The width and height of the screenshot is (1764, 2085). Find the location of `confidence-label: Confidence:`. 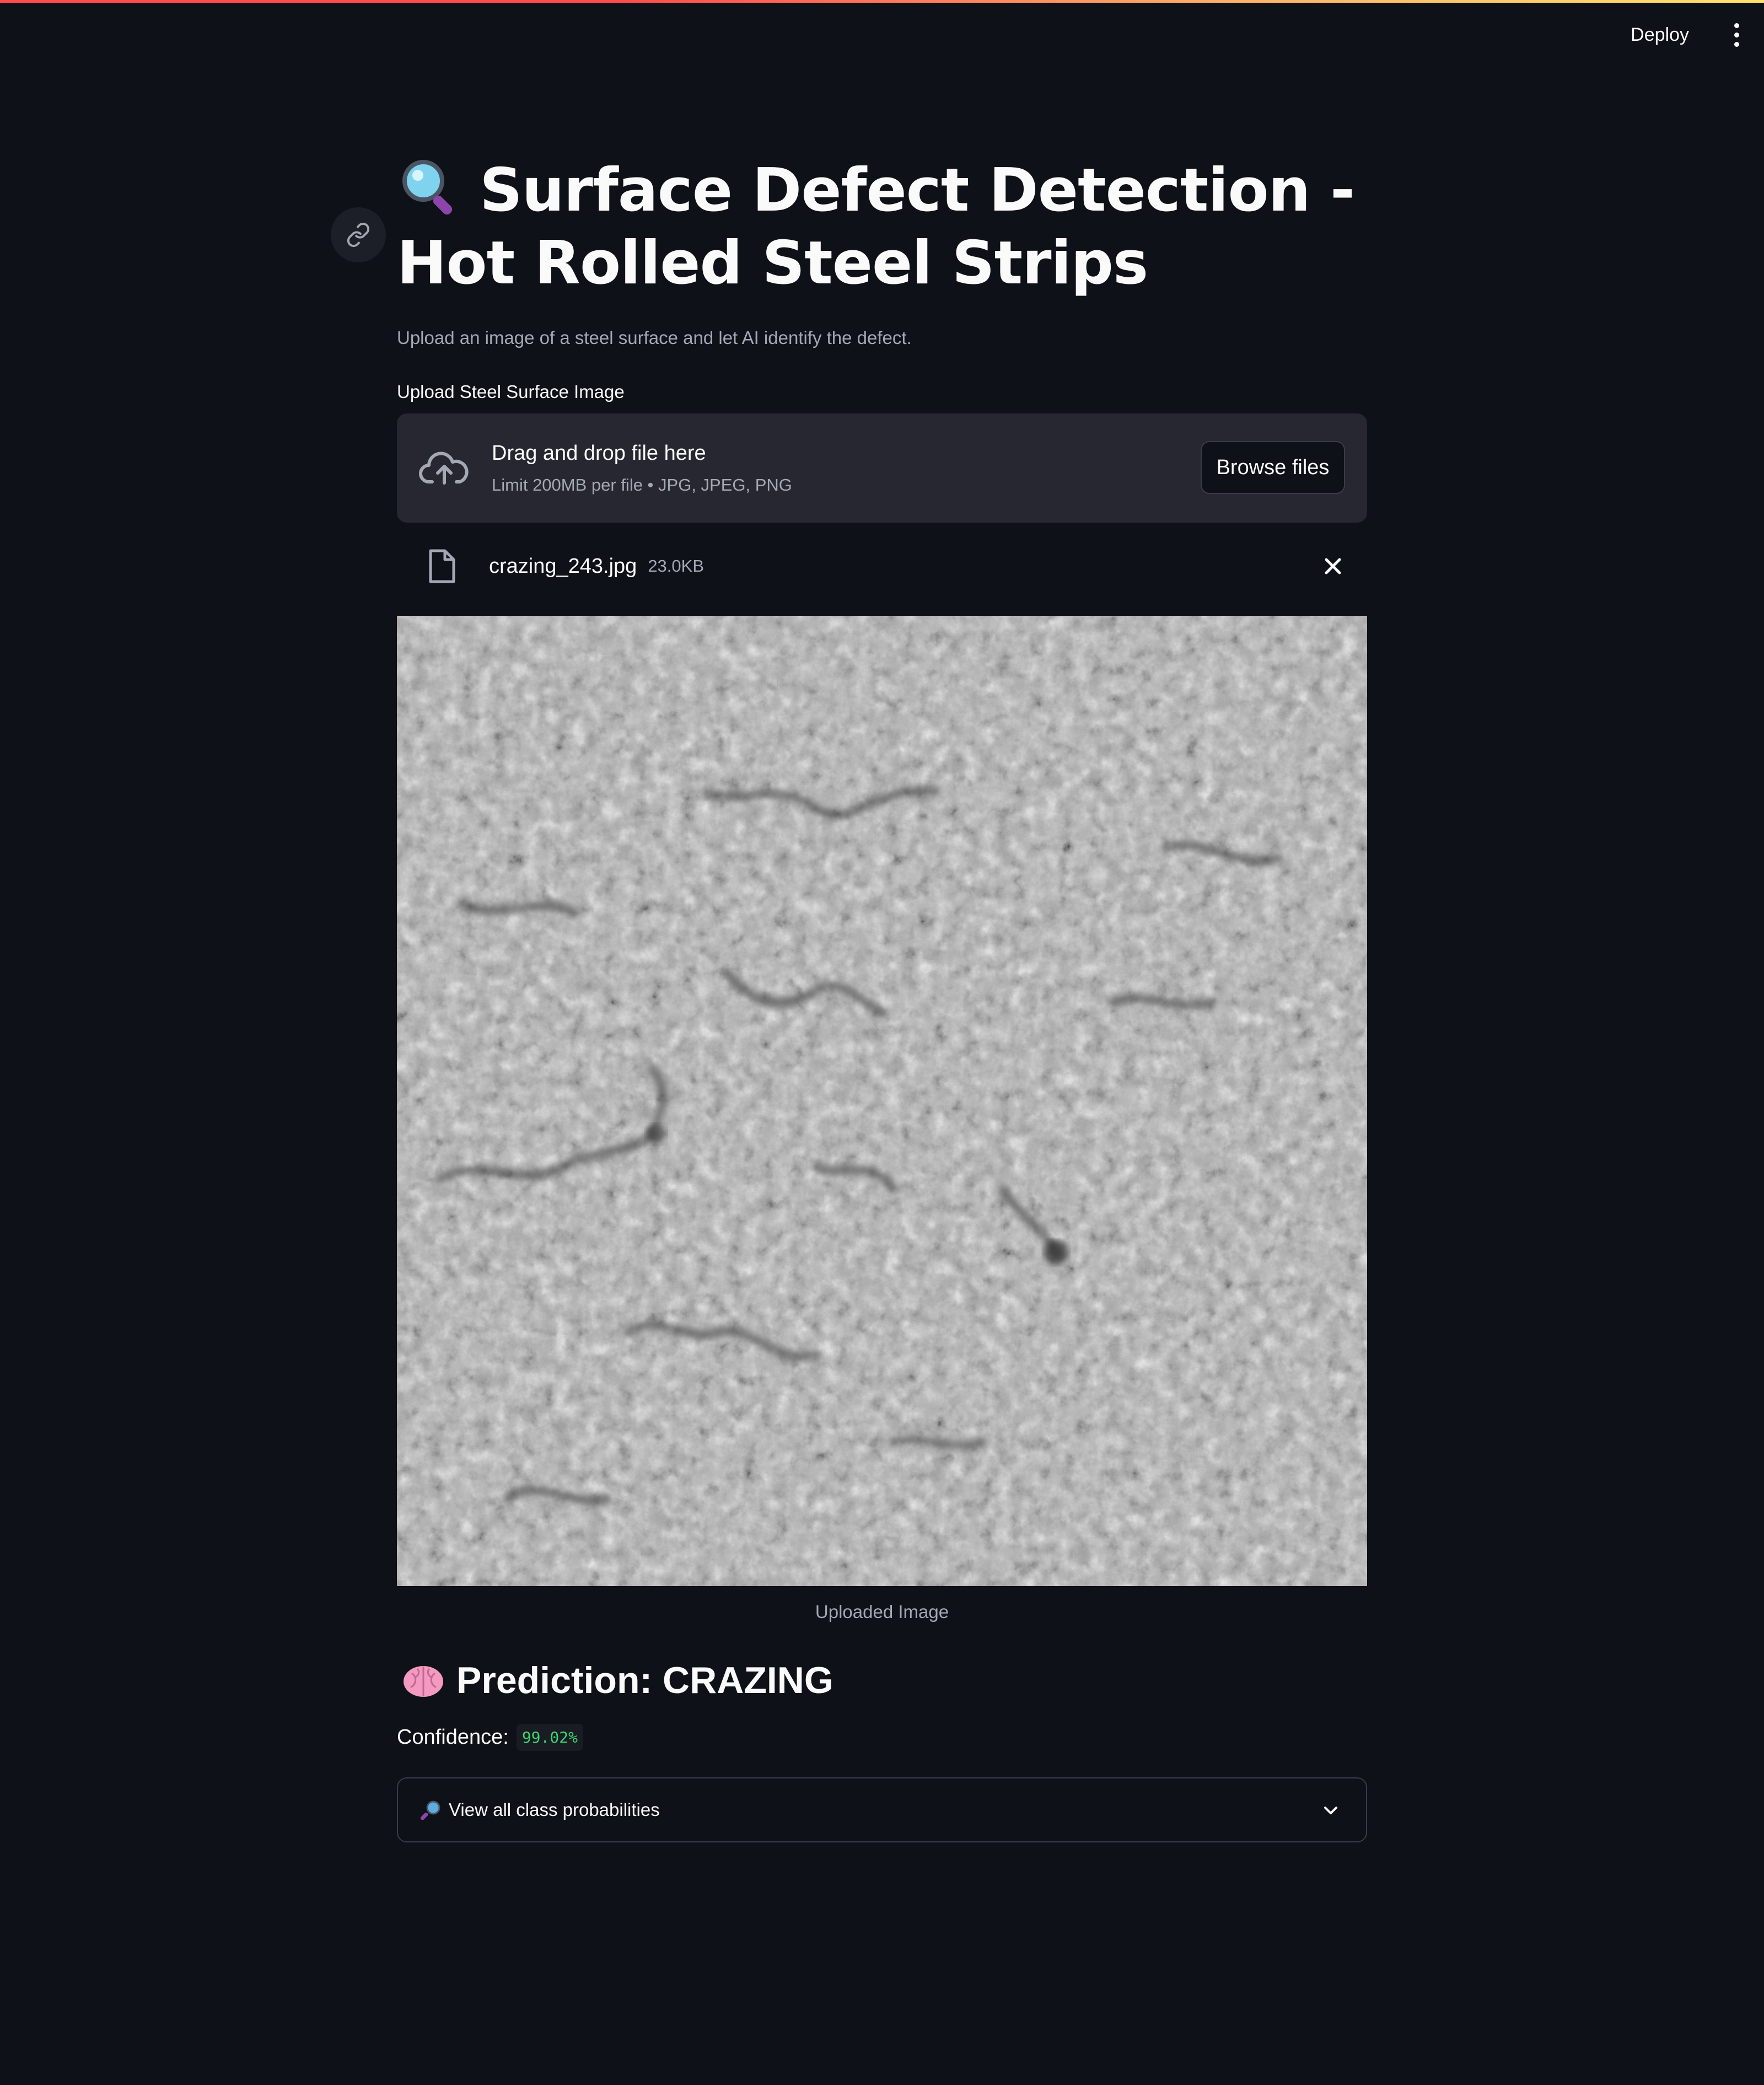

confidence-label: Confidence: is located at coordinates (453, 1737).